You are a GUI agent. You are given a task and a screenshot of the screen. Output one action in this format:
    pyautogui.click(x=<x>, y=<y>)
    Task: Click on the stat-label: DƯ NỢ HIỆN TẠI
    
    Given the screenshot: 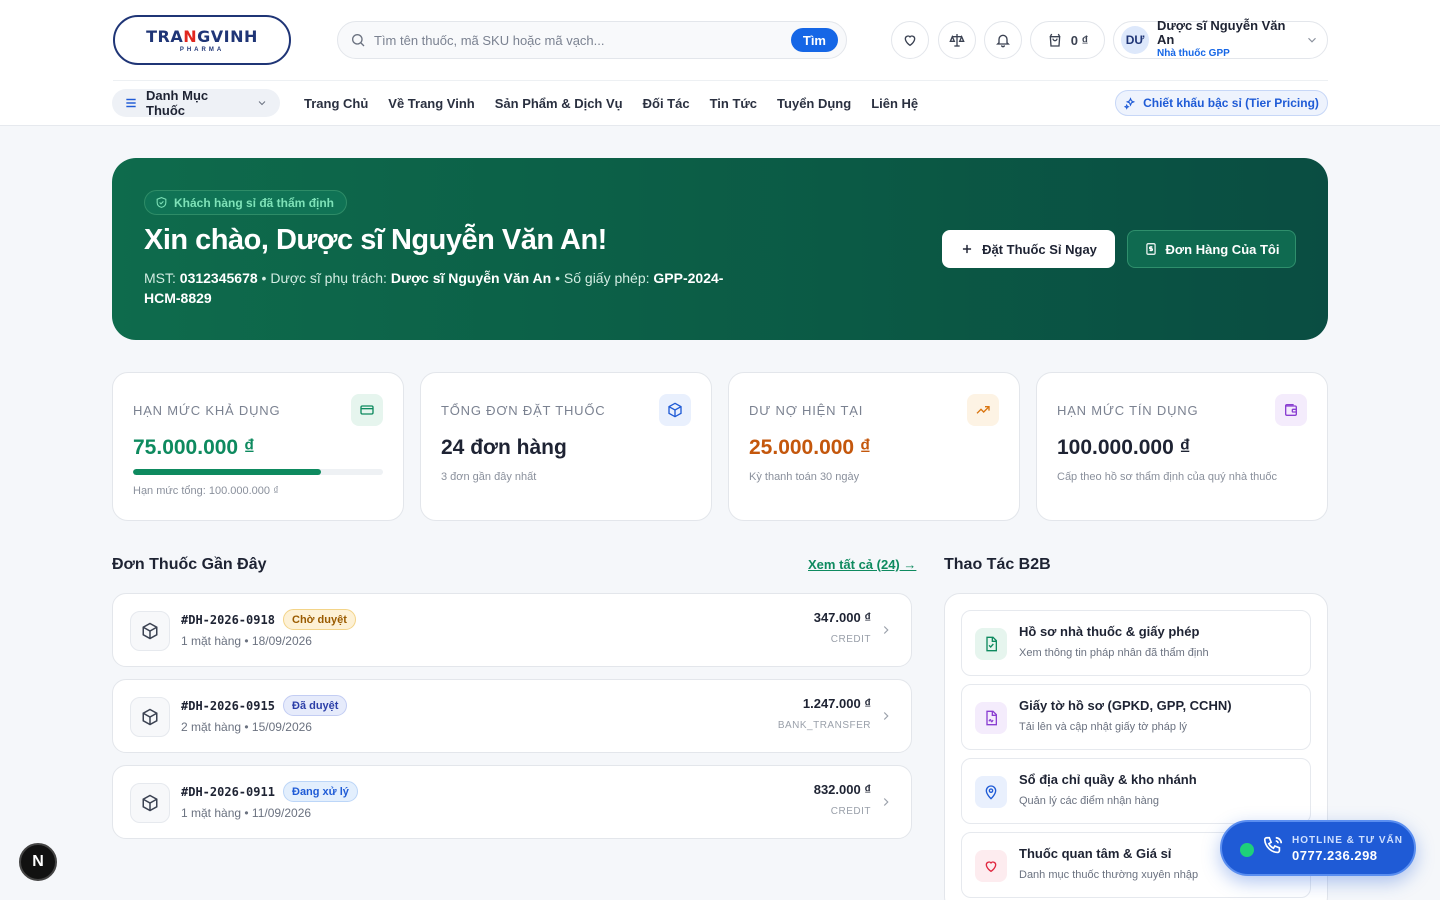 What is the action you would take?
    pyautogui.click(x=806, y=410)
    